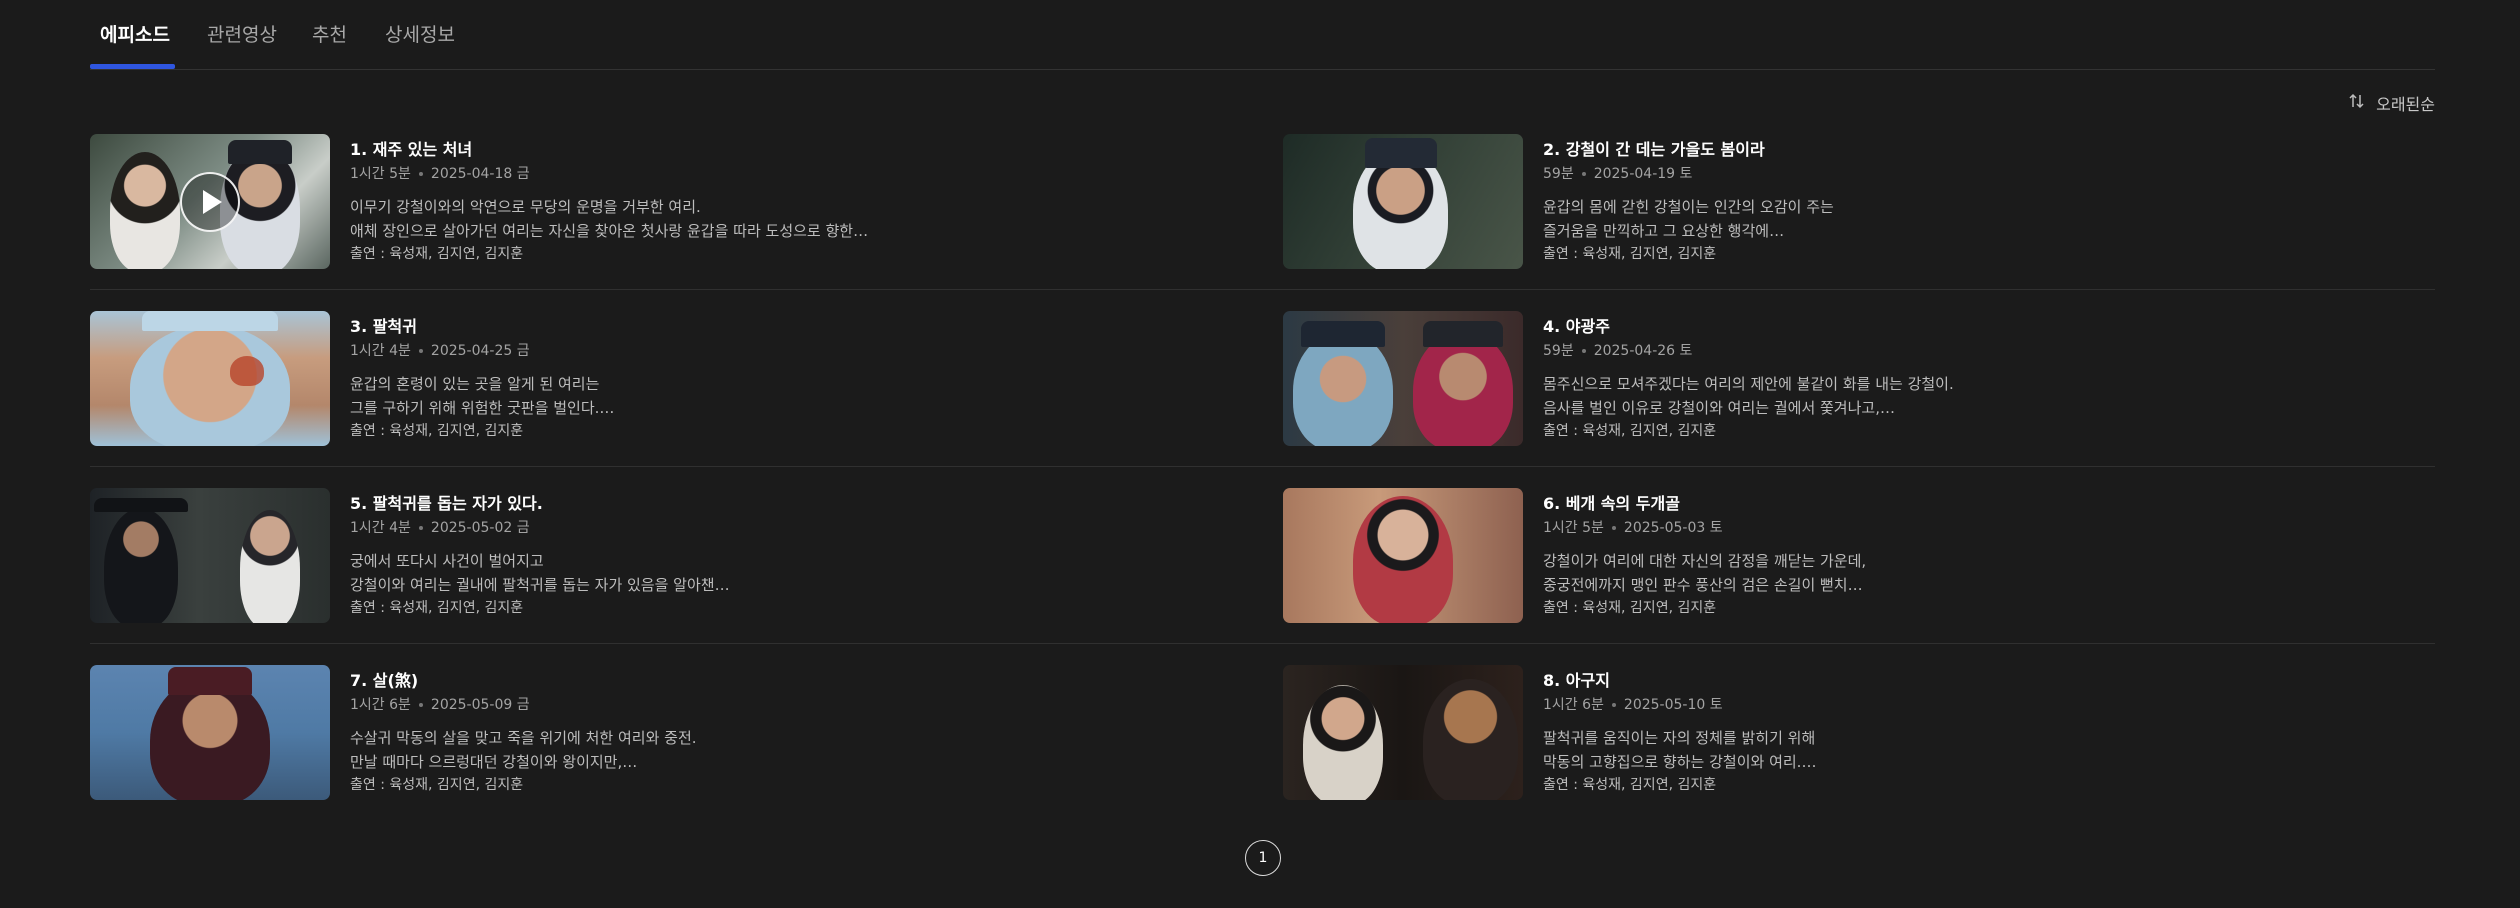 The width and height of the screenshot is (2520, 908). Describe the element at coordinates (480, 705) in the screenshot. I see `episode-date: 2025-05-09 금` at that location.